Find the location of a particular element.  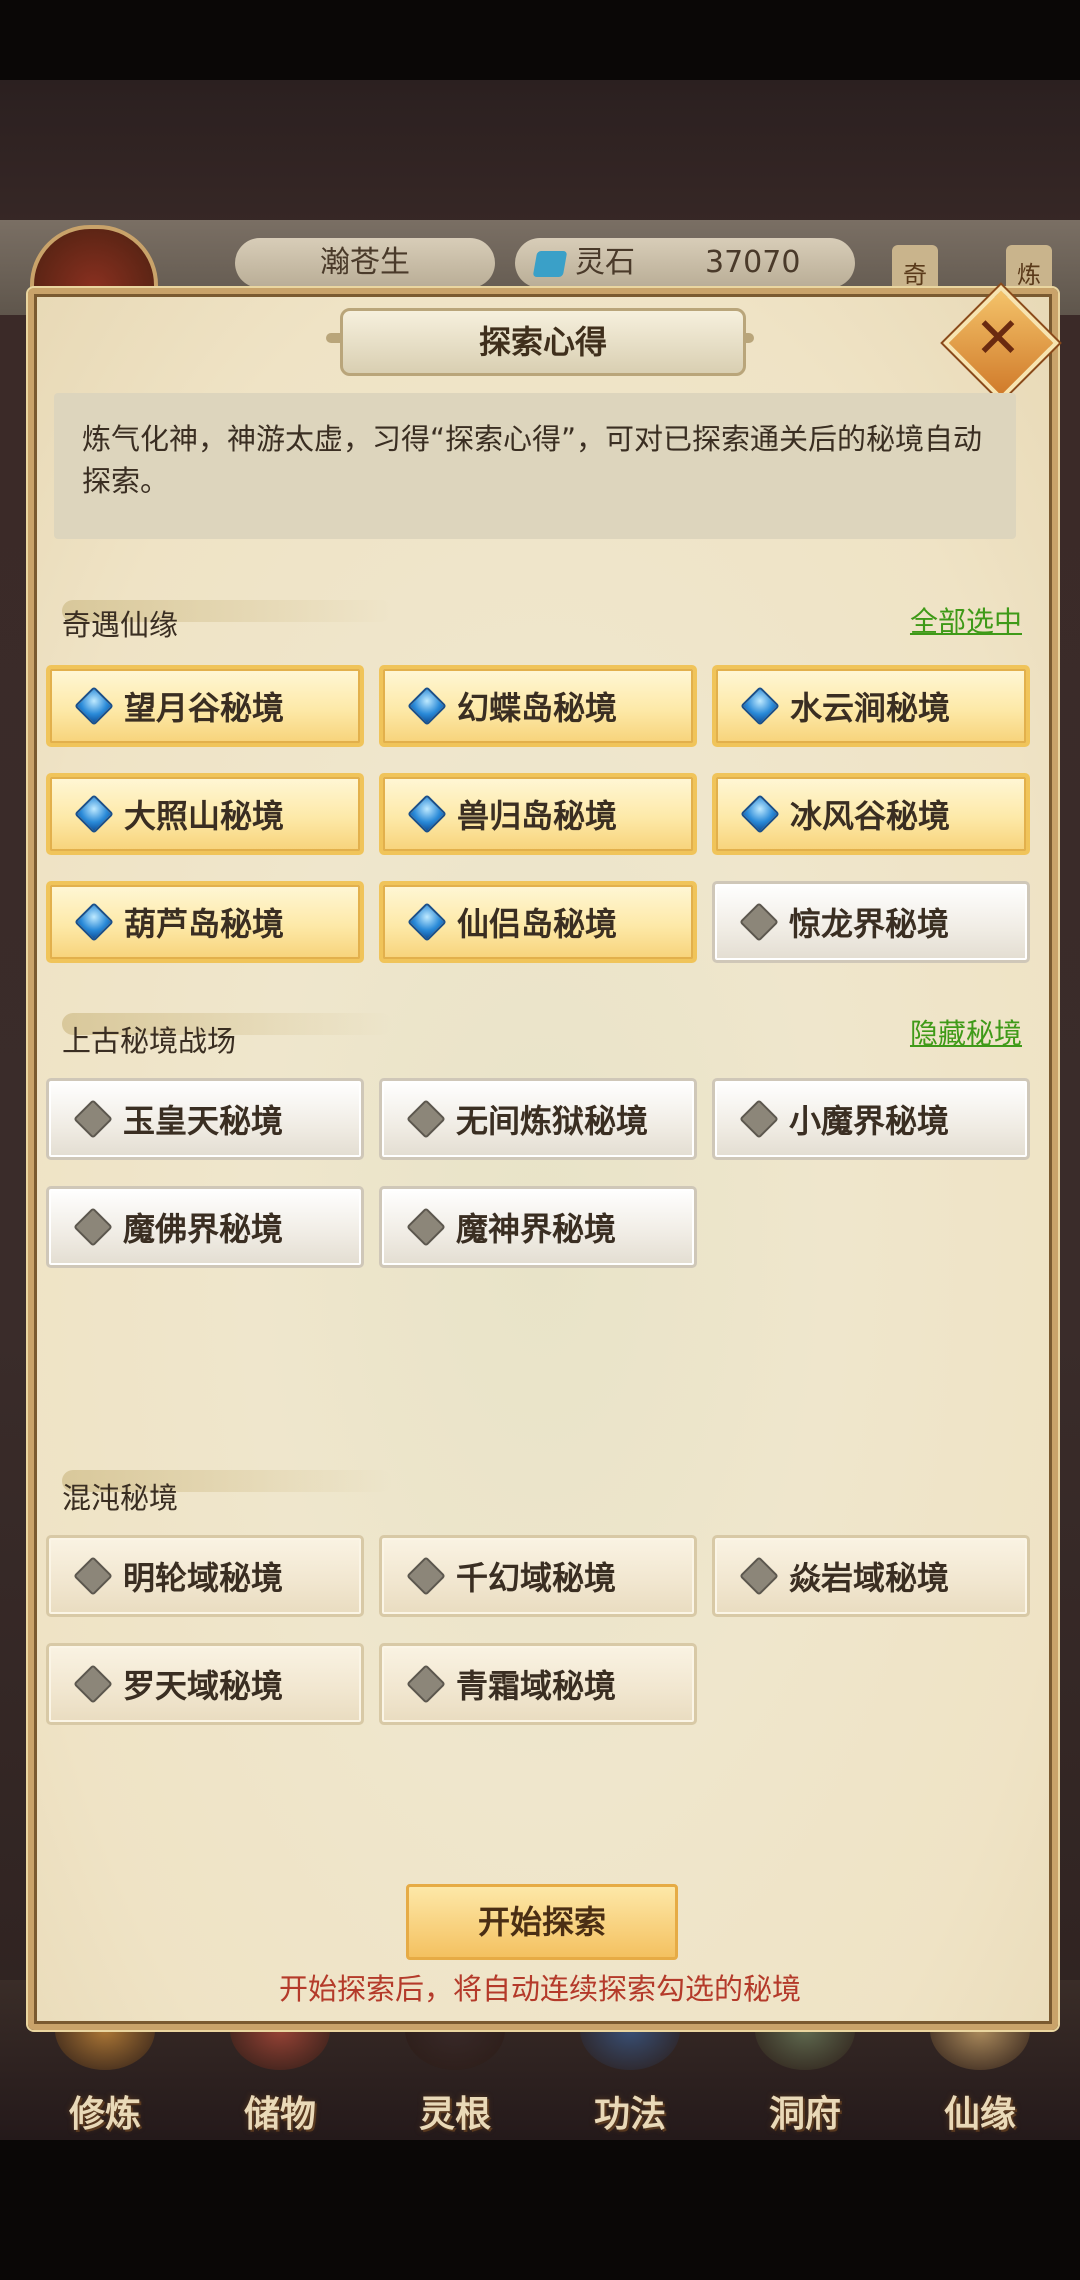

nav-item: 洞府 is located at coordinates (805, 2111).